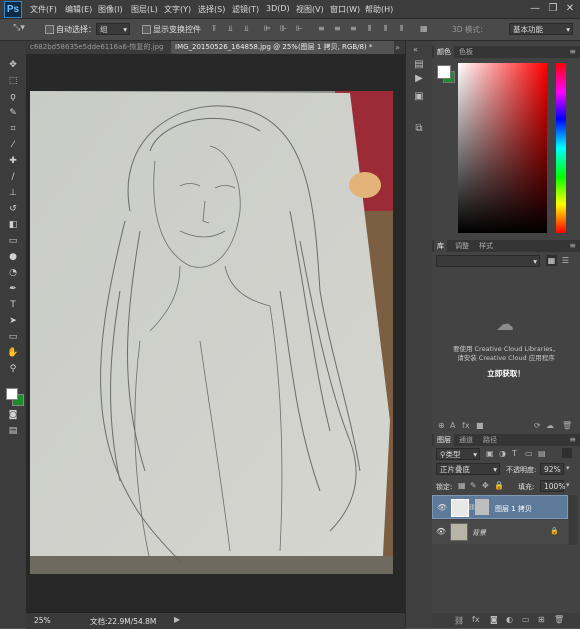  I want to click on sync-icon: ⟳, so click(537, 425).